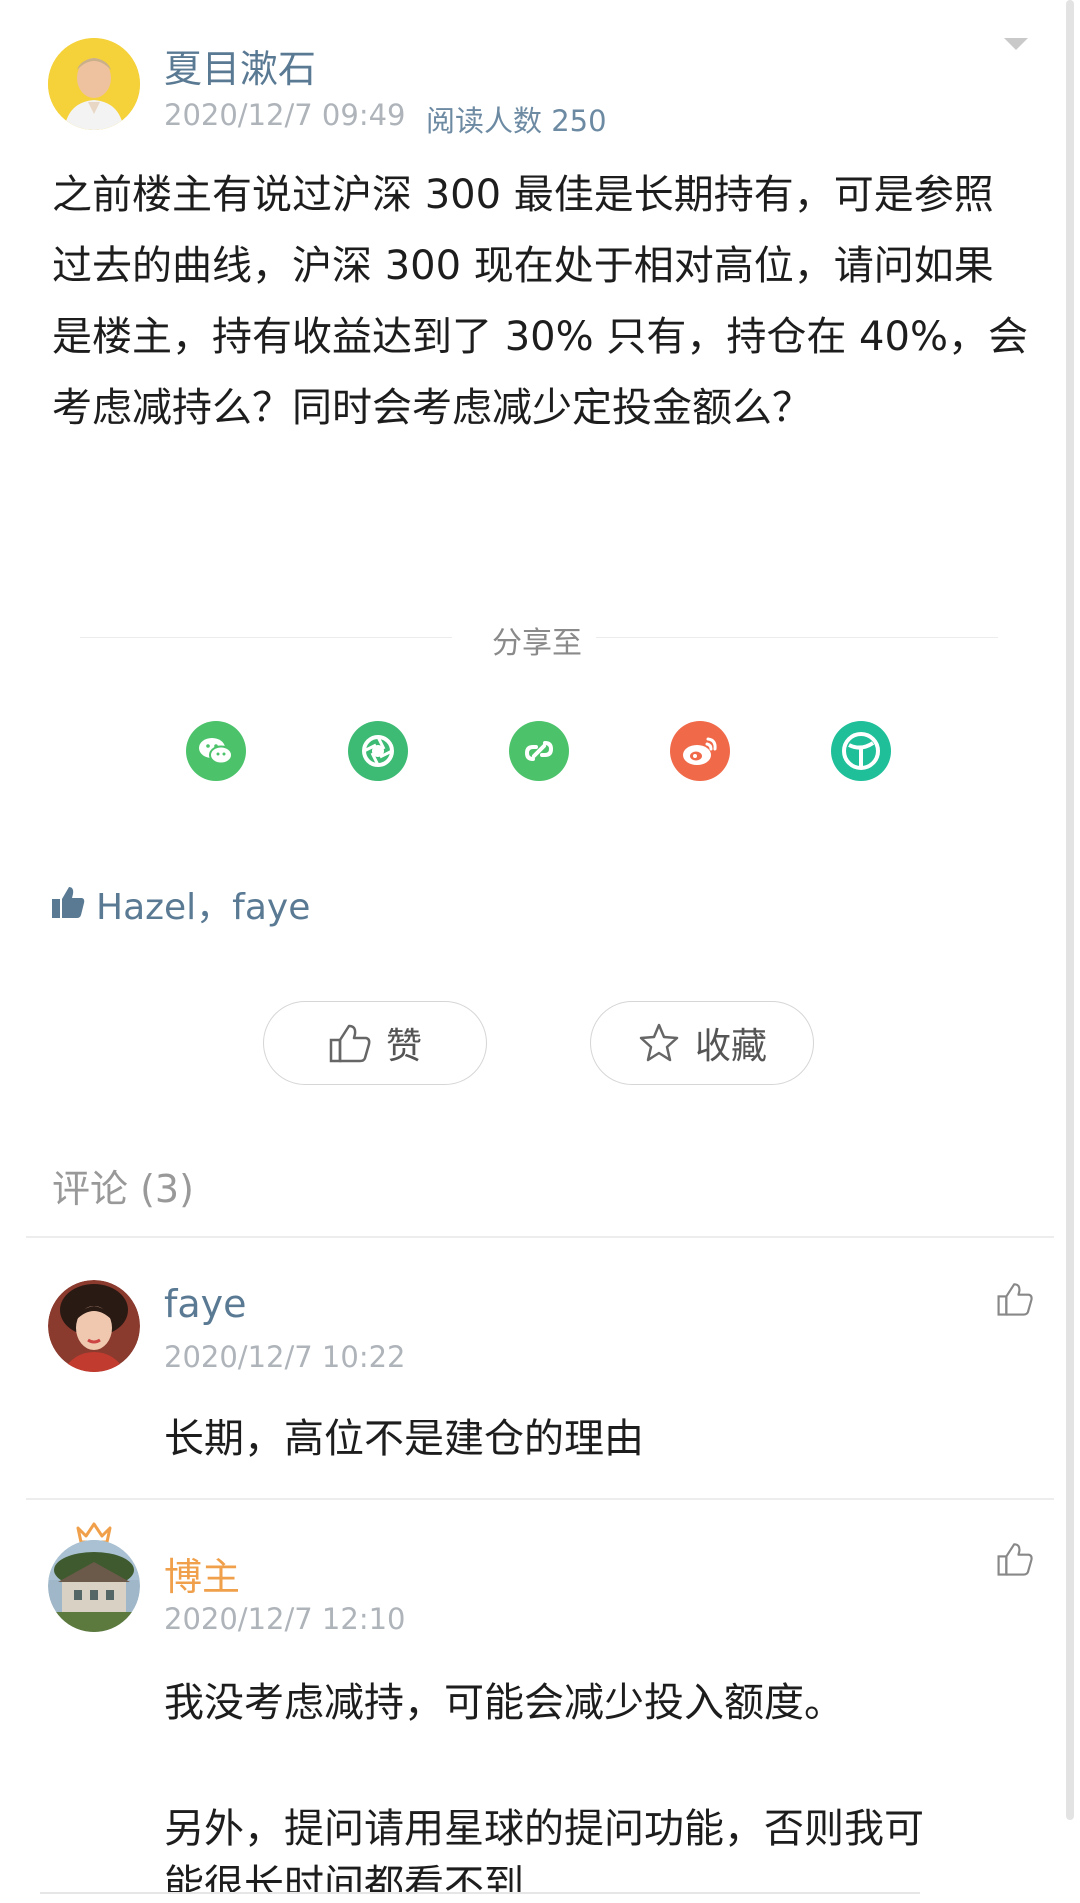  Describe the element at coordinates (94, 1586) in the screenshot. I see `blogger-avatar` at that location.